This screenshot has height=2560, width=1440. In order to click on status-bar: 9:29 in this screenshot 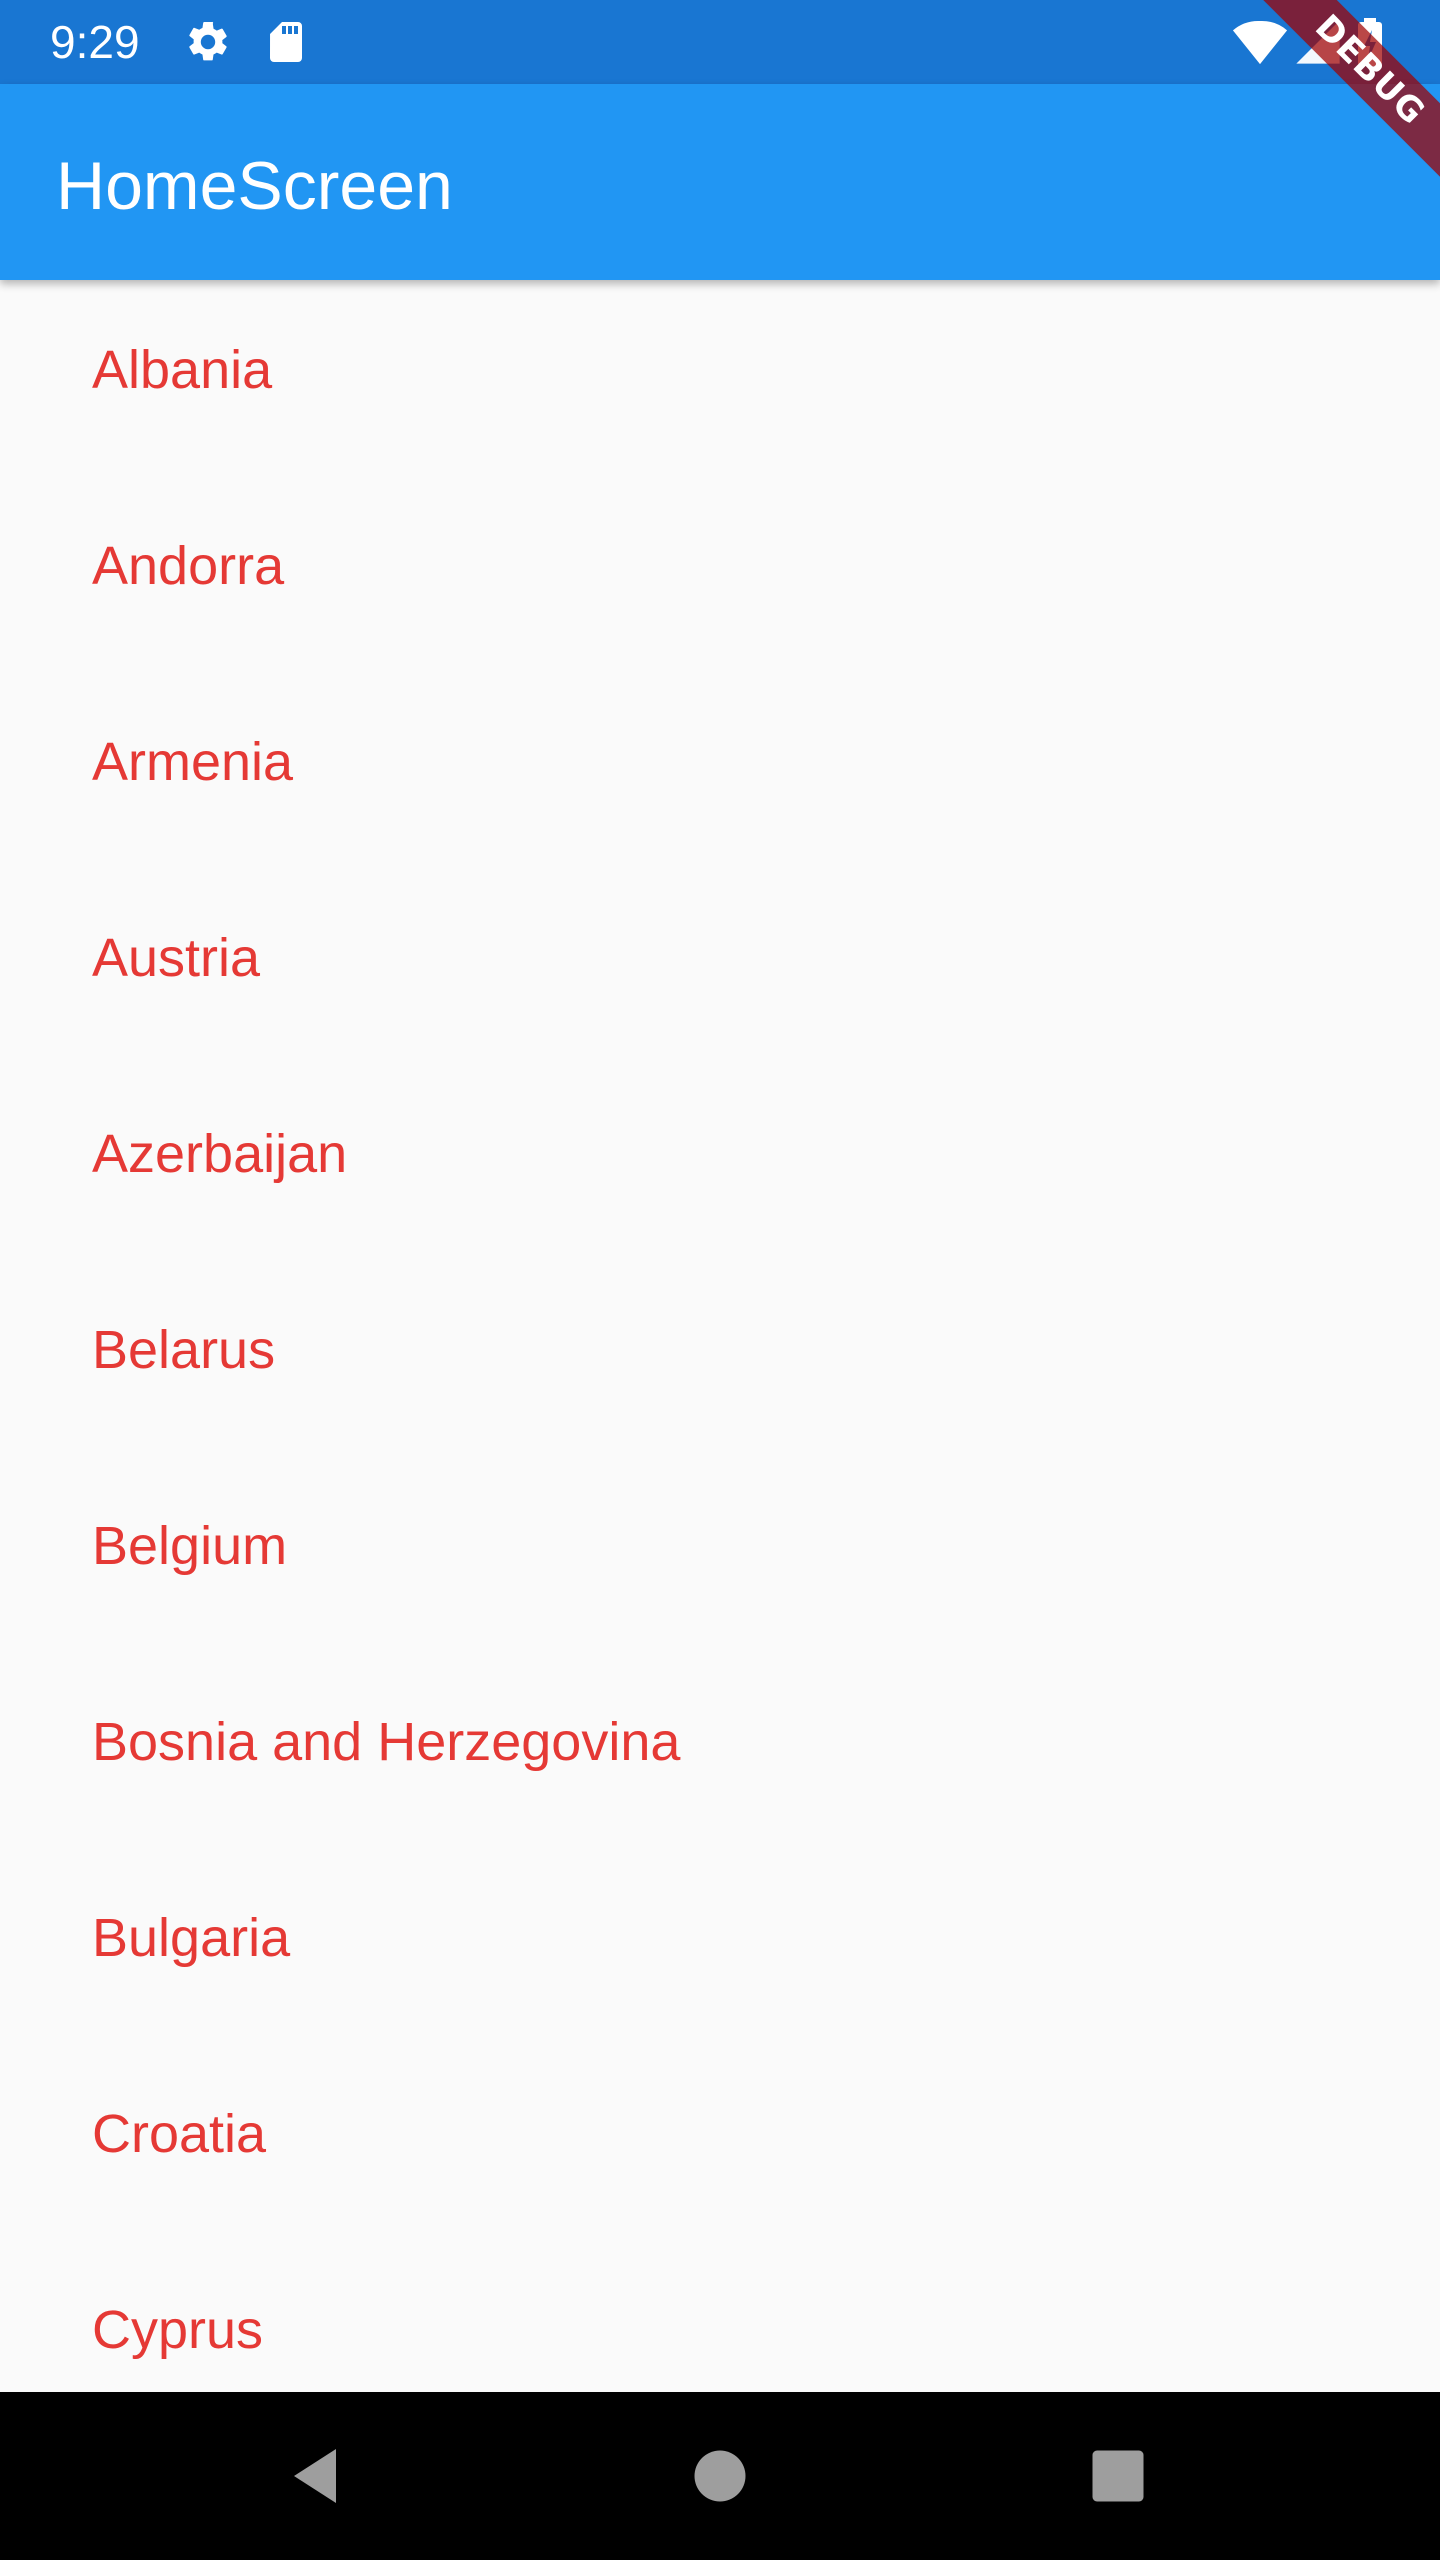, I will do `click(720, 42)`.